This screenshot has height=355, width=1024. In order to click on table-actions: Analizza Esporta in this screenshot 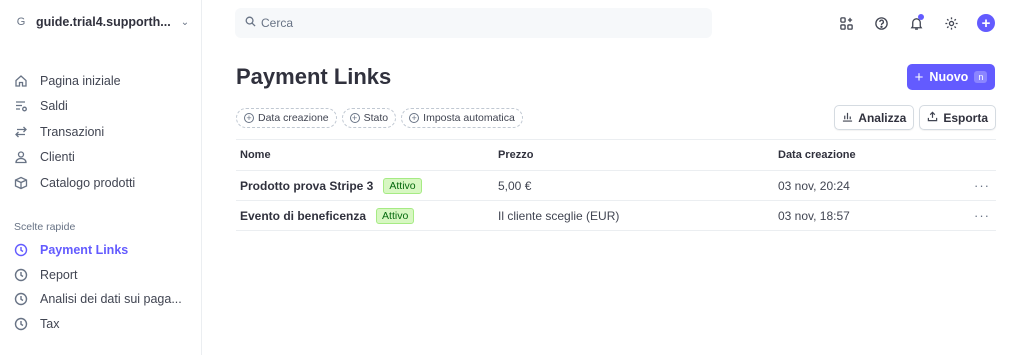, I will do `click(915, 117)`.